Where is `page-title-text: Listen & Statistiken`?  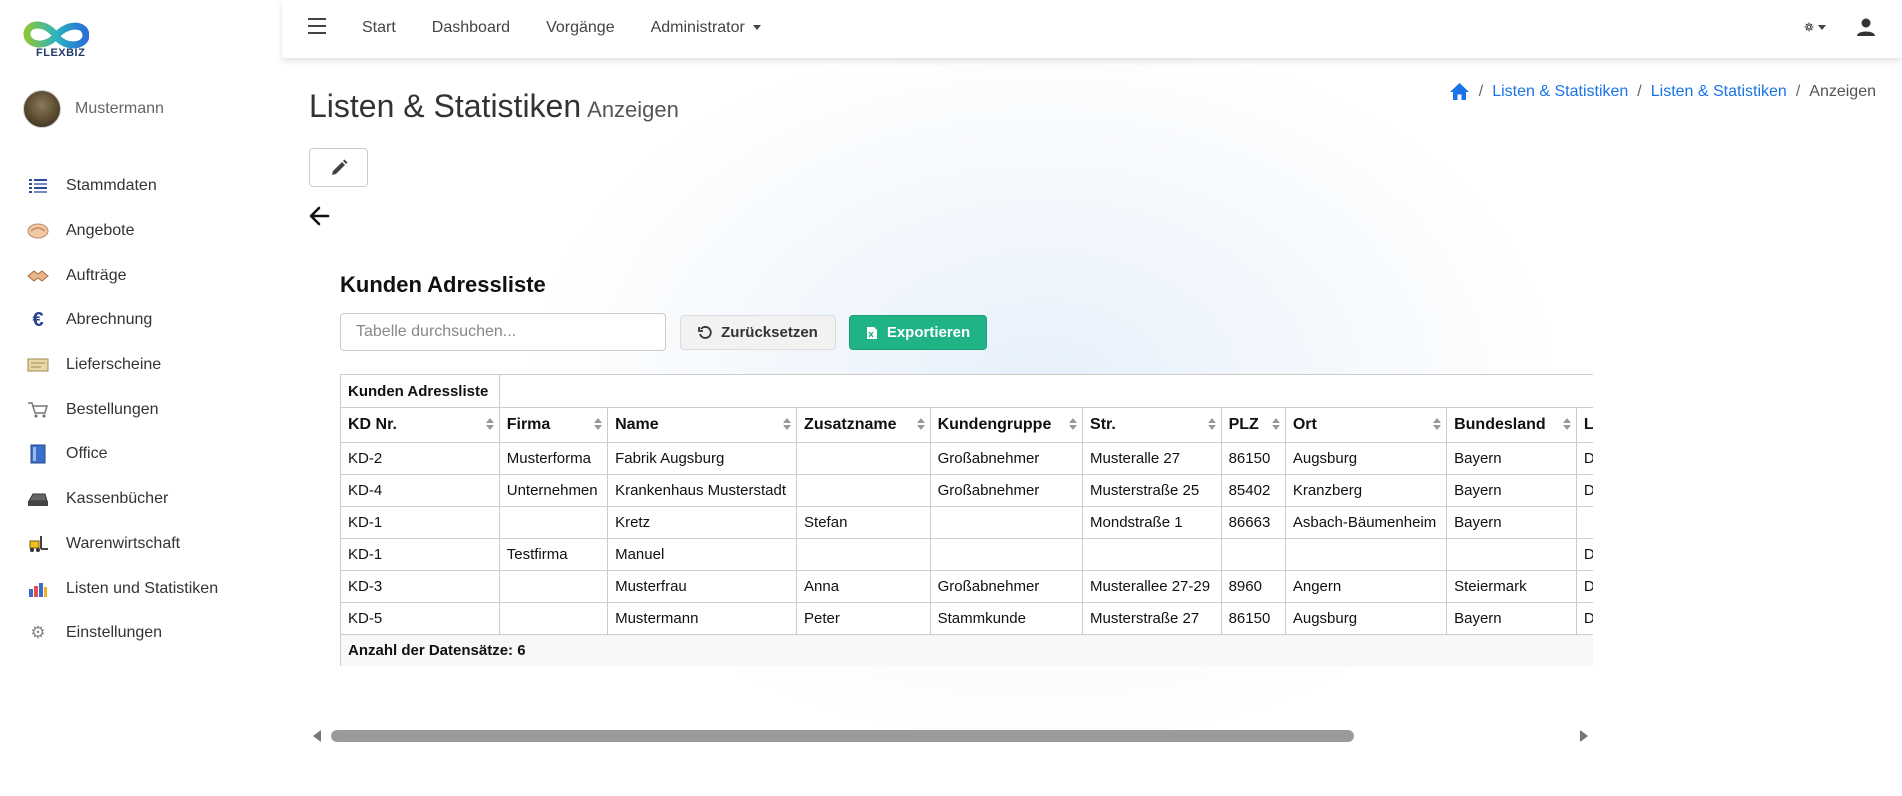
page-title-text: Listen & Statistiken is located at coordinates (445, 106).